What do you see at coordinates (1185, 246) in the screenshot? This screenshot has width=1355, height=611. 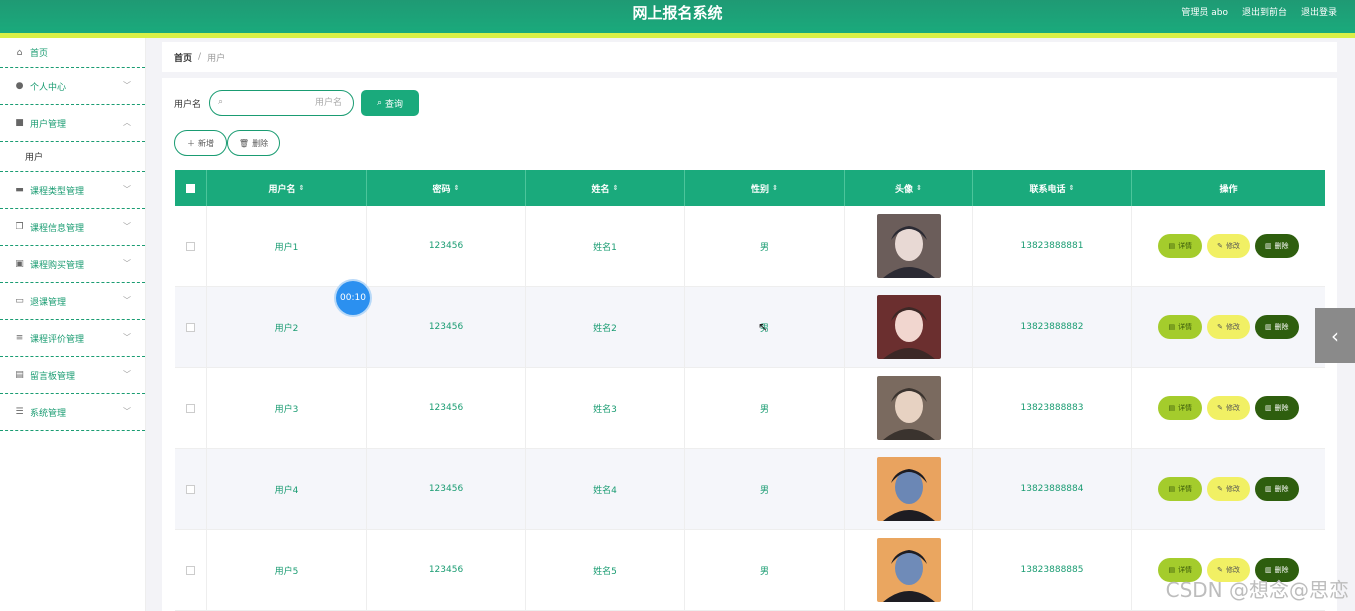 I see `detail-button-label: 详情` at bounding box center [1185, 246].